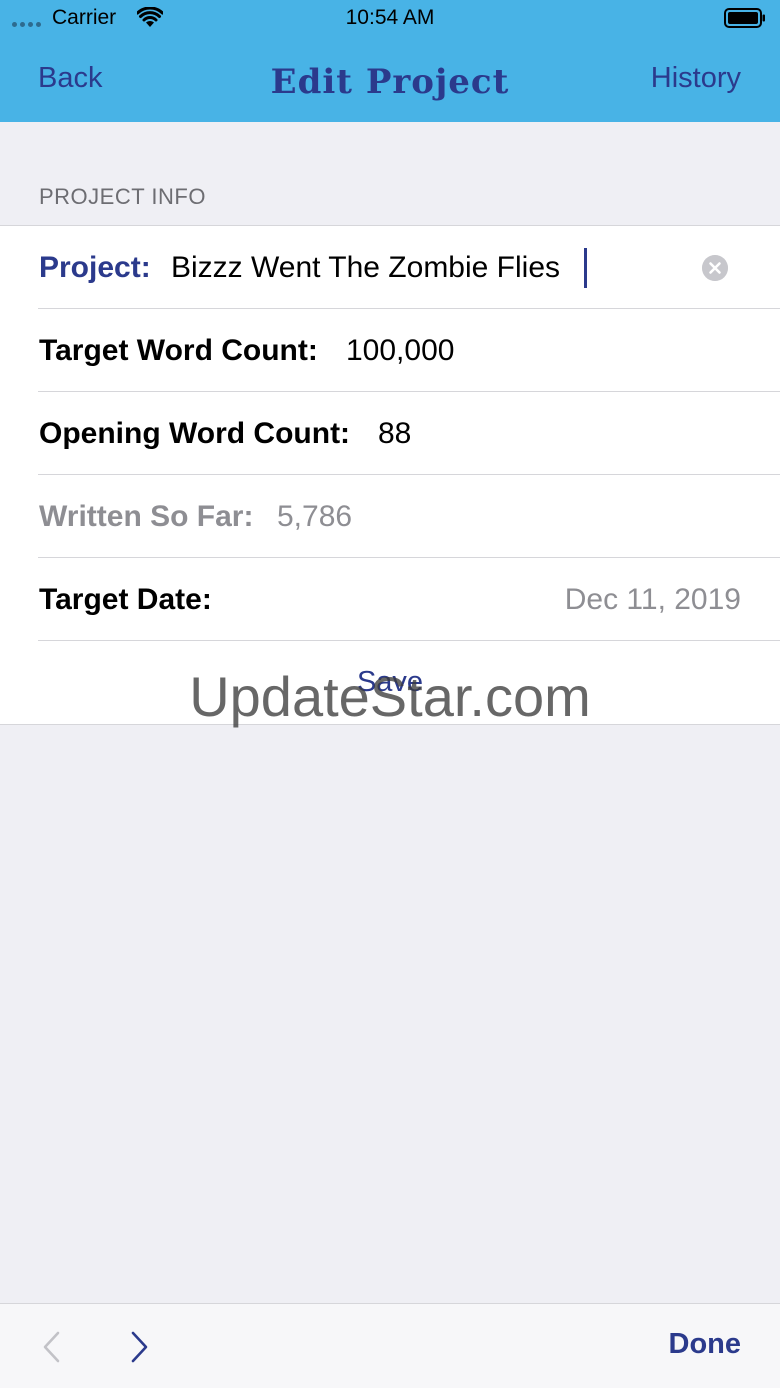 Image resolution: width=780 pixels, height=1388 pixels. Describe the element at coordinates (390, 516) in the screenshot. I see `written-so-far-row: Written So Far: 5,786` at that location.